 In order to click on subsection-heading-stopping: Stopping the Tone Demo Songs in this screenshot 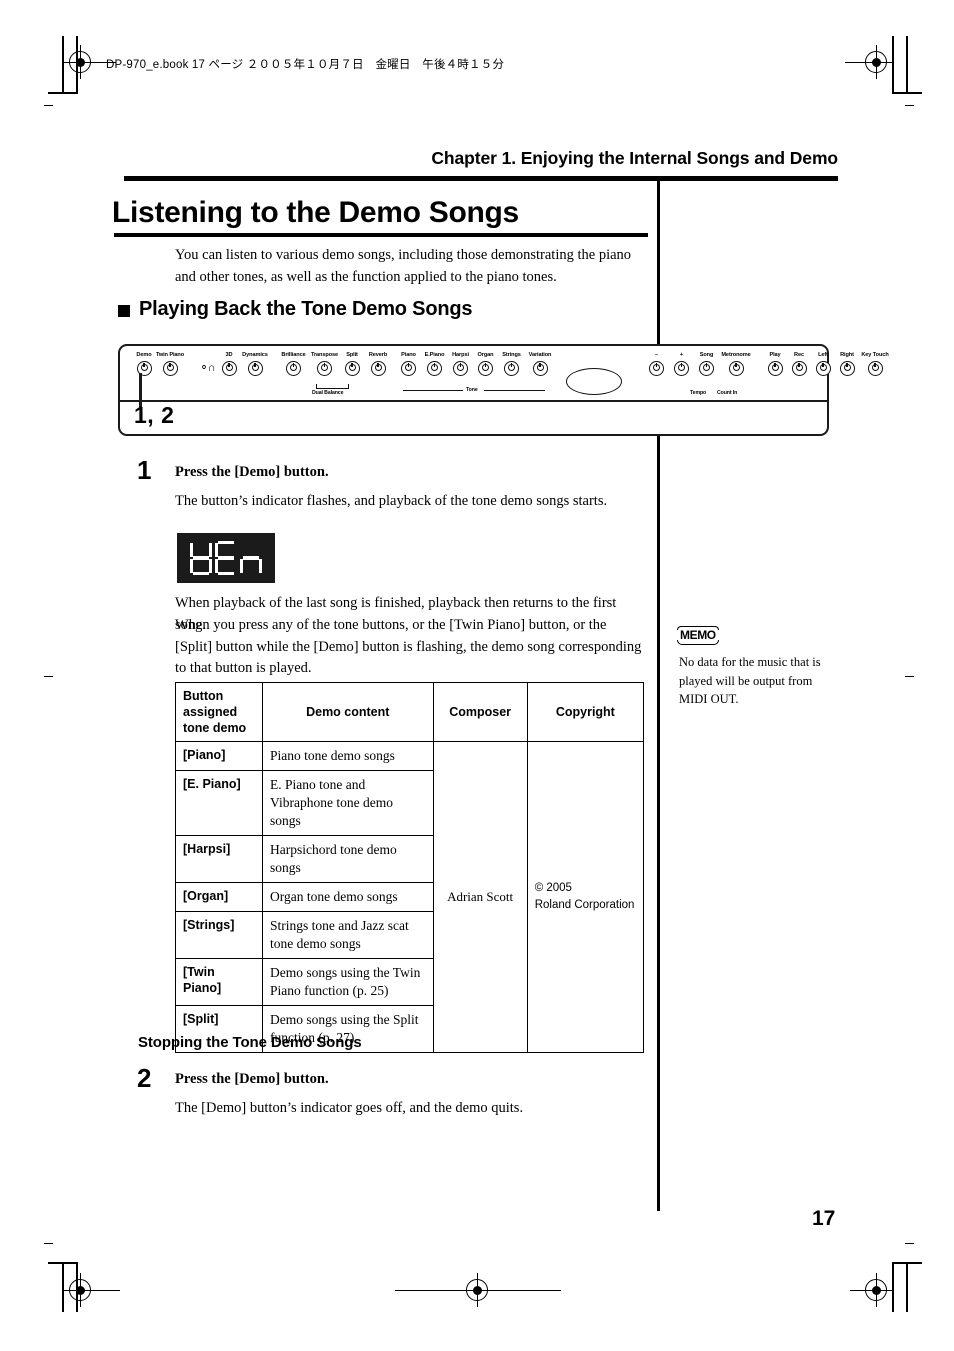, I will do `click(250, 1042)`.